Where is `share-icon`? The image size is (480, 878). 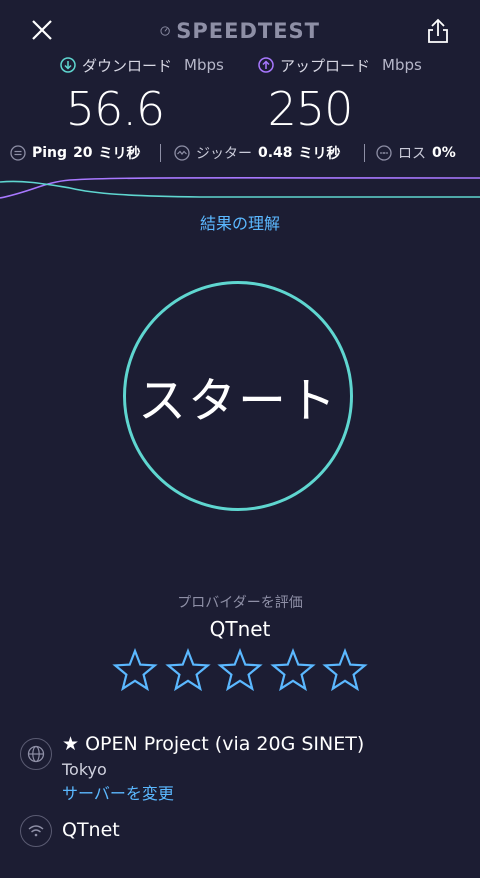
share-icon is located at coordinates (438, 30).